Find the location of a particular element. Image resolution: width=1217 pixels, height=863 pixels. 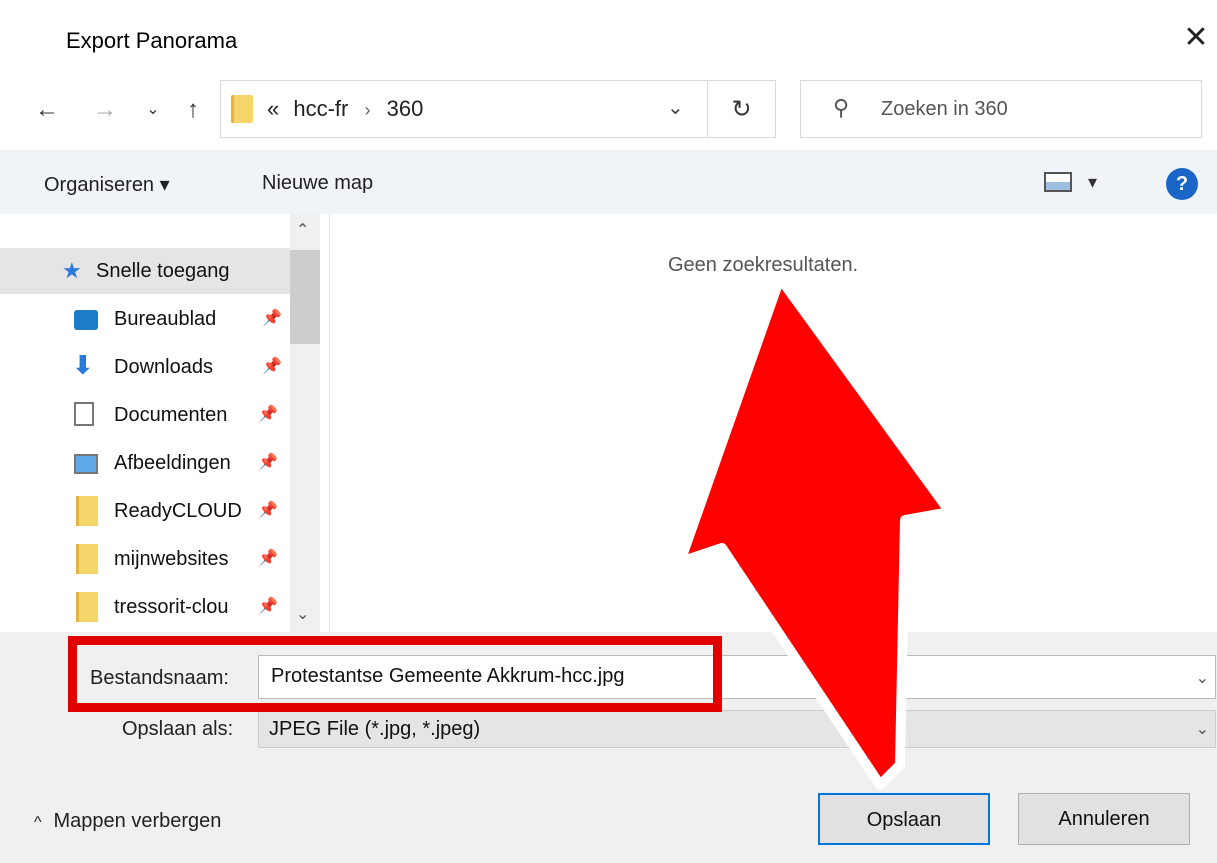

forward-arrow-icon: → is located at coordinates (105, 110).